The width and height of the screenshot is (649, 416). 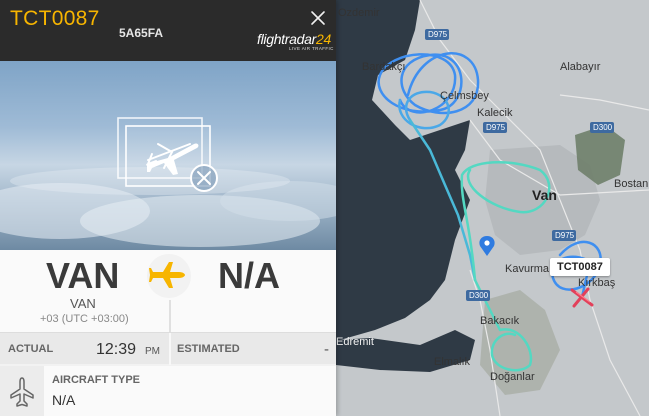 What do you see at coordinates (495, 113) in the screenshot?
I see `map-place-kalecik: Kalecik` at bounding box center [495, 113].